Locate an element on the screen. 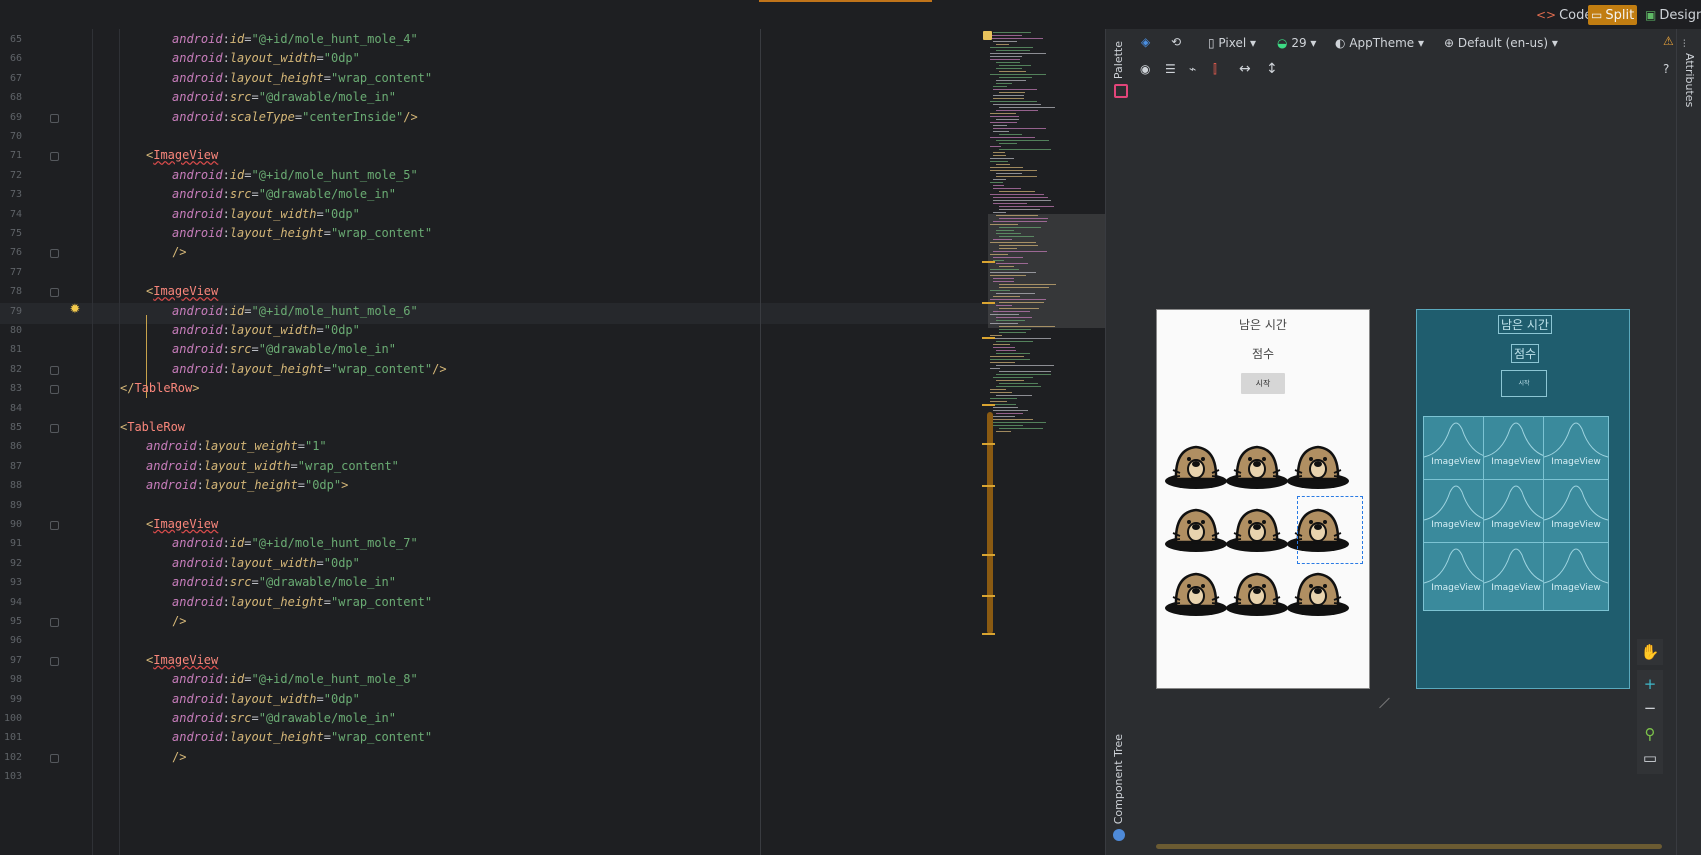 This screenshot has height=855, width=1701. view-options-icon: ◉ is located at coordinates (1145, 69).